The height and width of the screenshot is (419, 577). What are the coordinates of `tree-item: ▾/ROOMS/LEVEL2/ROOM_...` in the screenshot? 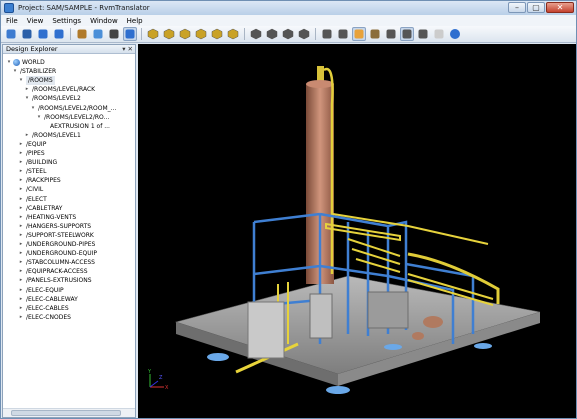 It's located at (73, 108).